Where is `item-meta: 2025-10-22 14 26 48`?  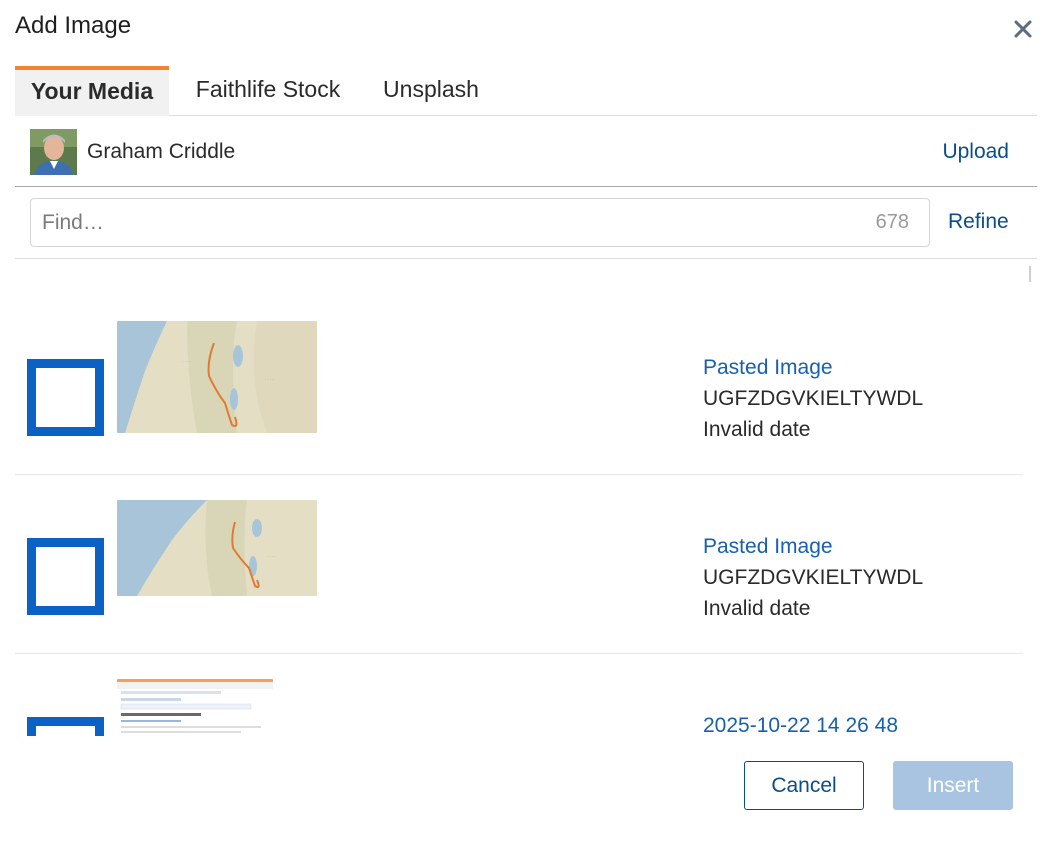 item-meta: 2025-10-22 14 26 48 is located at coordinates (800, 723).